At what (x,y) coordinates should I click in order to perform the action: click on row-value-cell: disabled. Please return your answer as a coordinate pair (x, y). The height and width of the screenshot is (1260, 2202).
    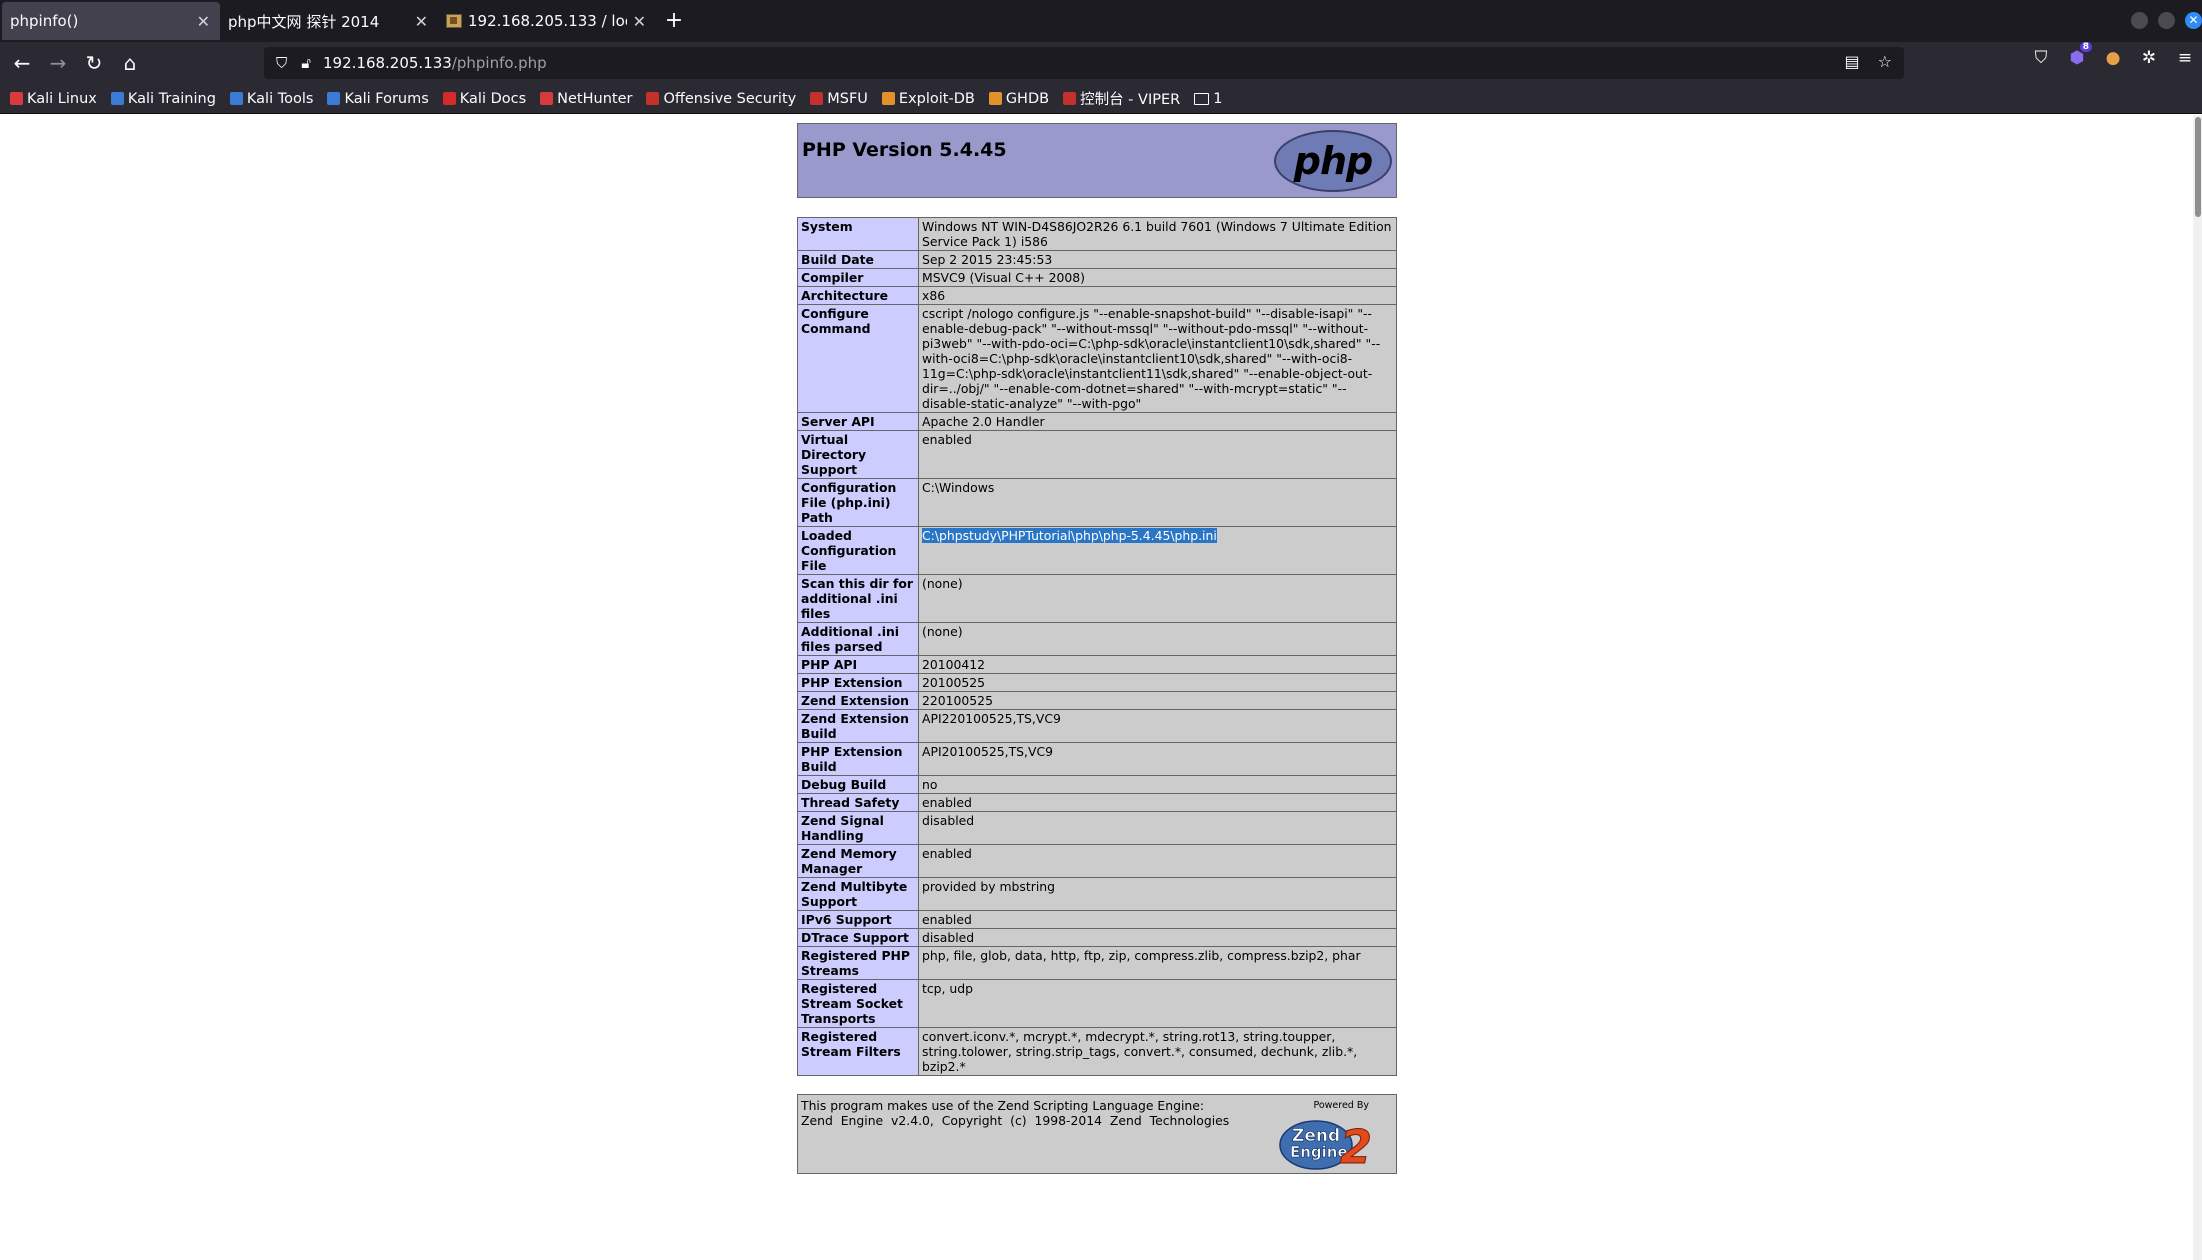
    Looking at the image, I should click on (1157, 828).